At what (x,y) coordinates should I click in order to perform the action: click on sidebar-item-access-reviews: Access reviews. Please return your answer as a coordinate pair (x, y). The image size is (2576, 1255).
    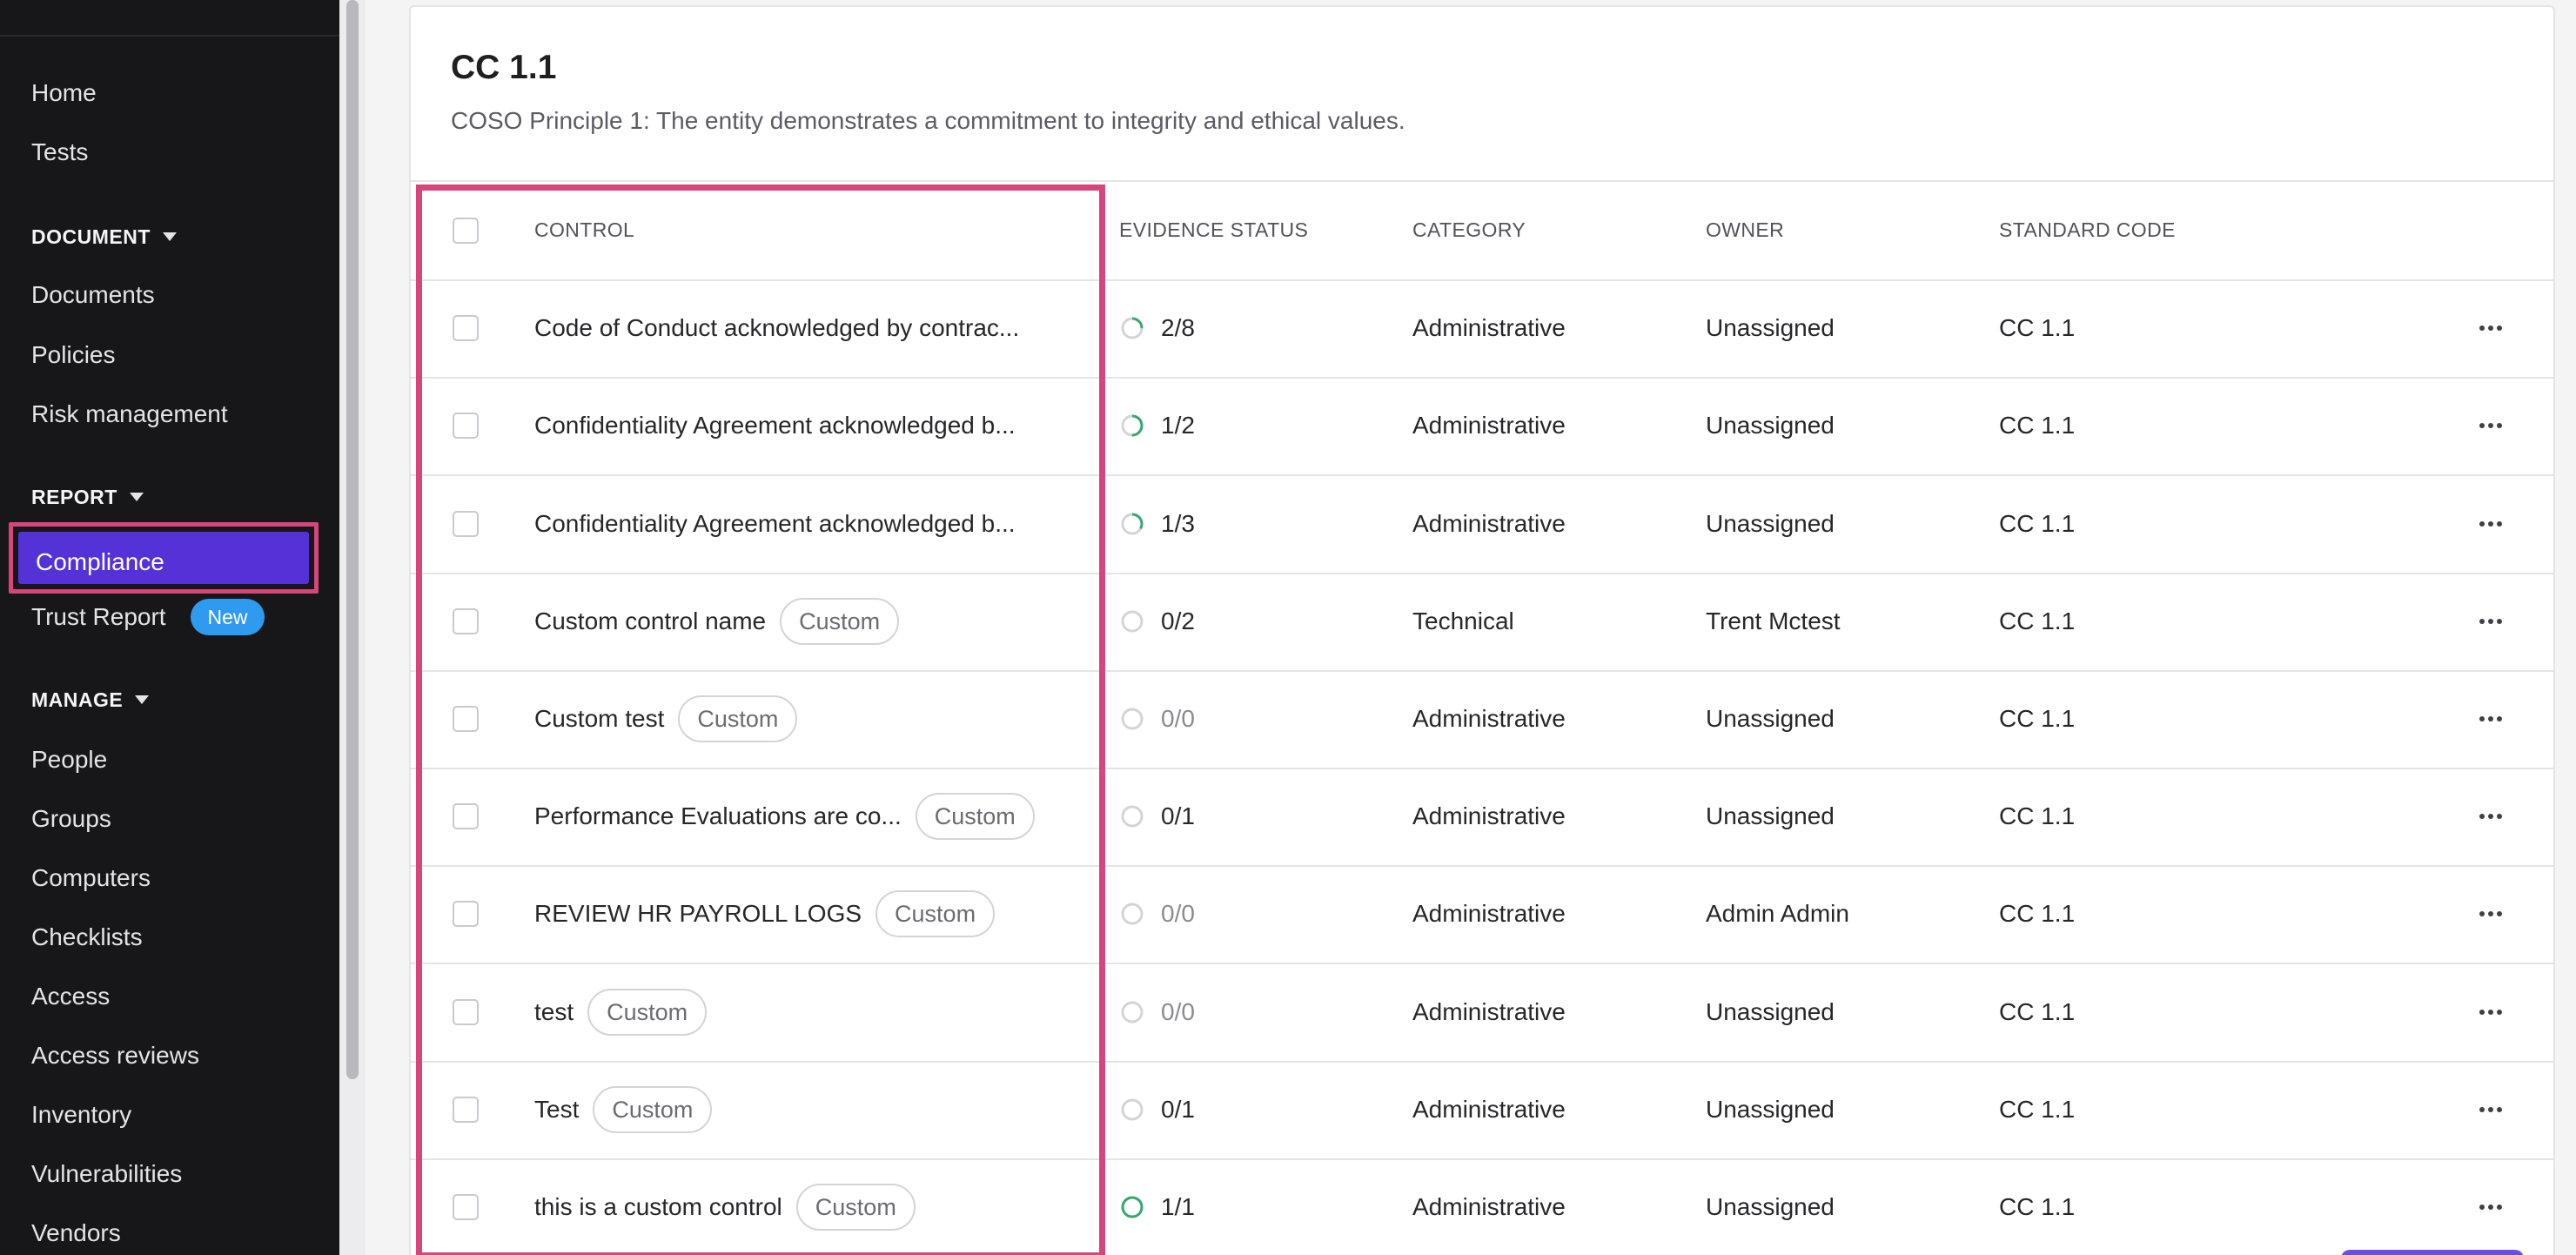
    Looking at the image, I should click on (115, 1055).